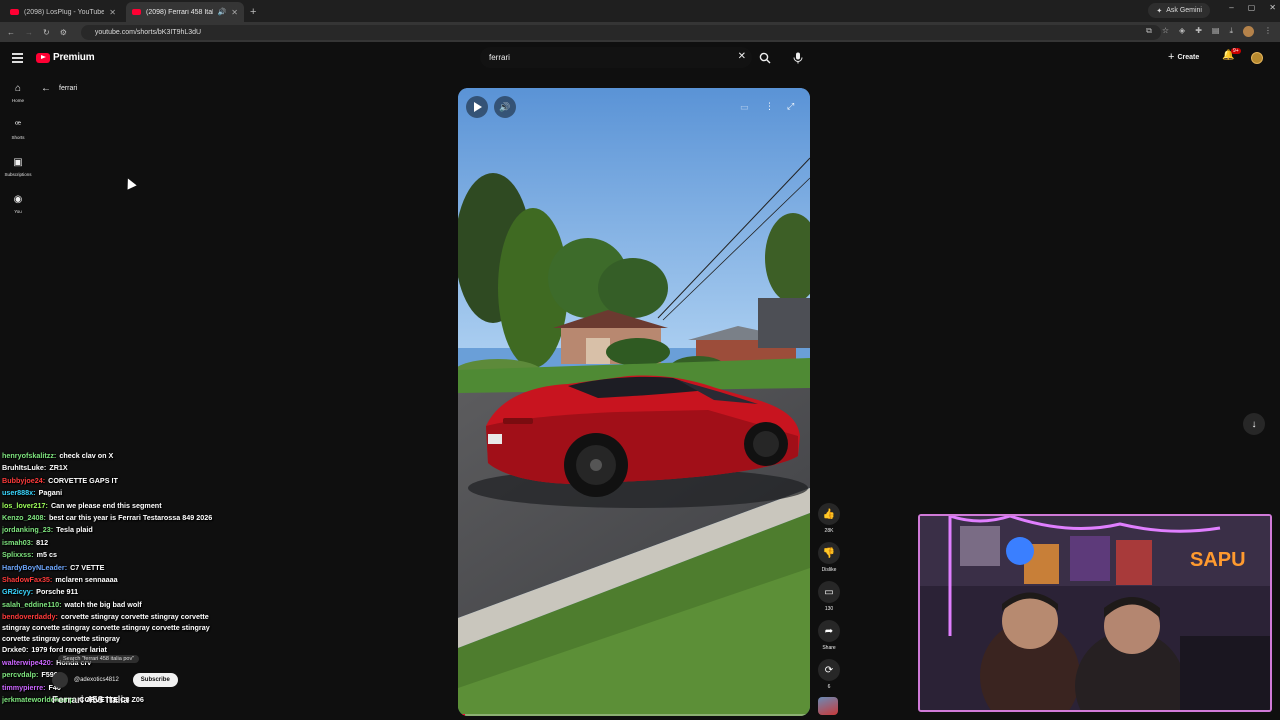 Image resolution: width=1280 pixels, height=720 pixels. What do you see at coordinates (99, 659) in the screenshot?
I see `search-suggestion-pill: Search "ferrari 458 italia pov"` at bounding box center [99, 659].